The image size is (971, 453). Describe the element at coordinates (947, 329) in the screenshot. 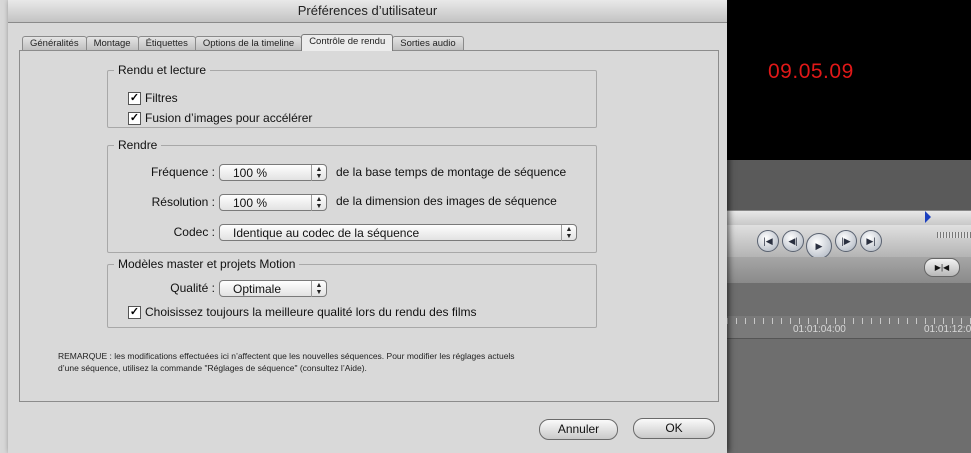

I see `timeline-timecode: 01:01:12:0` at that location.